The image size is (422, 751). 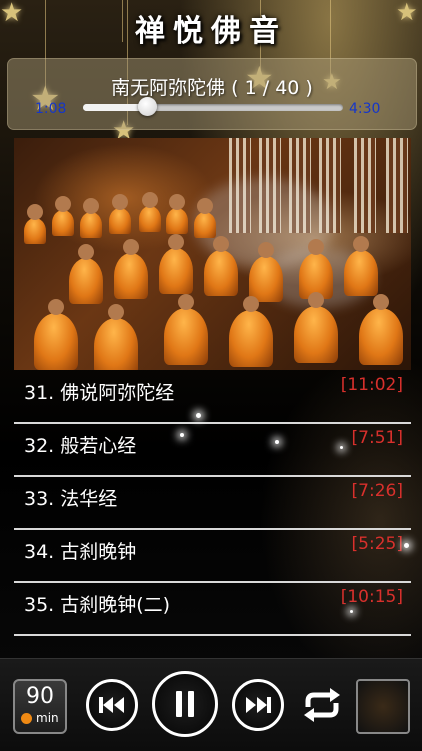 I want to click on current-time: 1:08, so click(x=51, y=109).